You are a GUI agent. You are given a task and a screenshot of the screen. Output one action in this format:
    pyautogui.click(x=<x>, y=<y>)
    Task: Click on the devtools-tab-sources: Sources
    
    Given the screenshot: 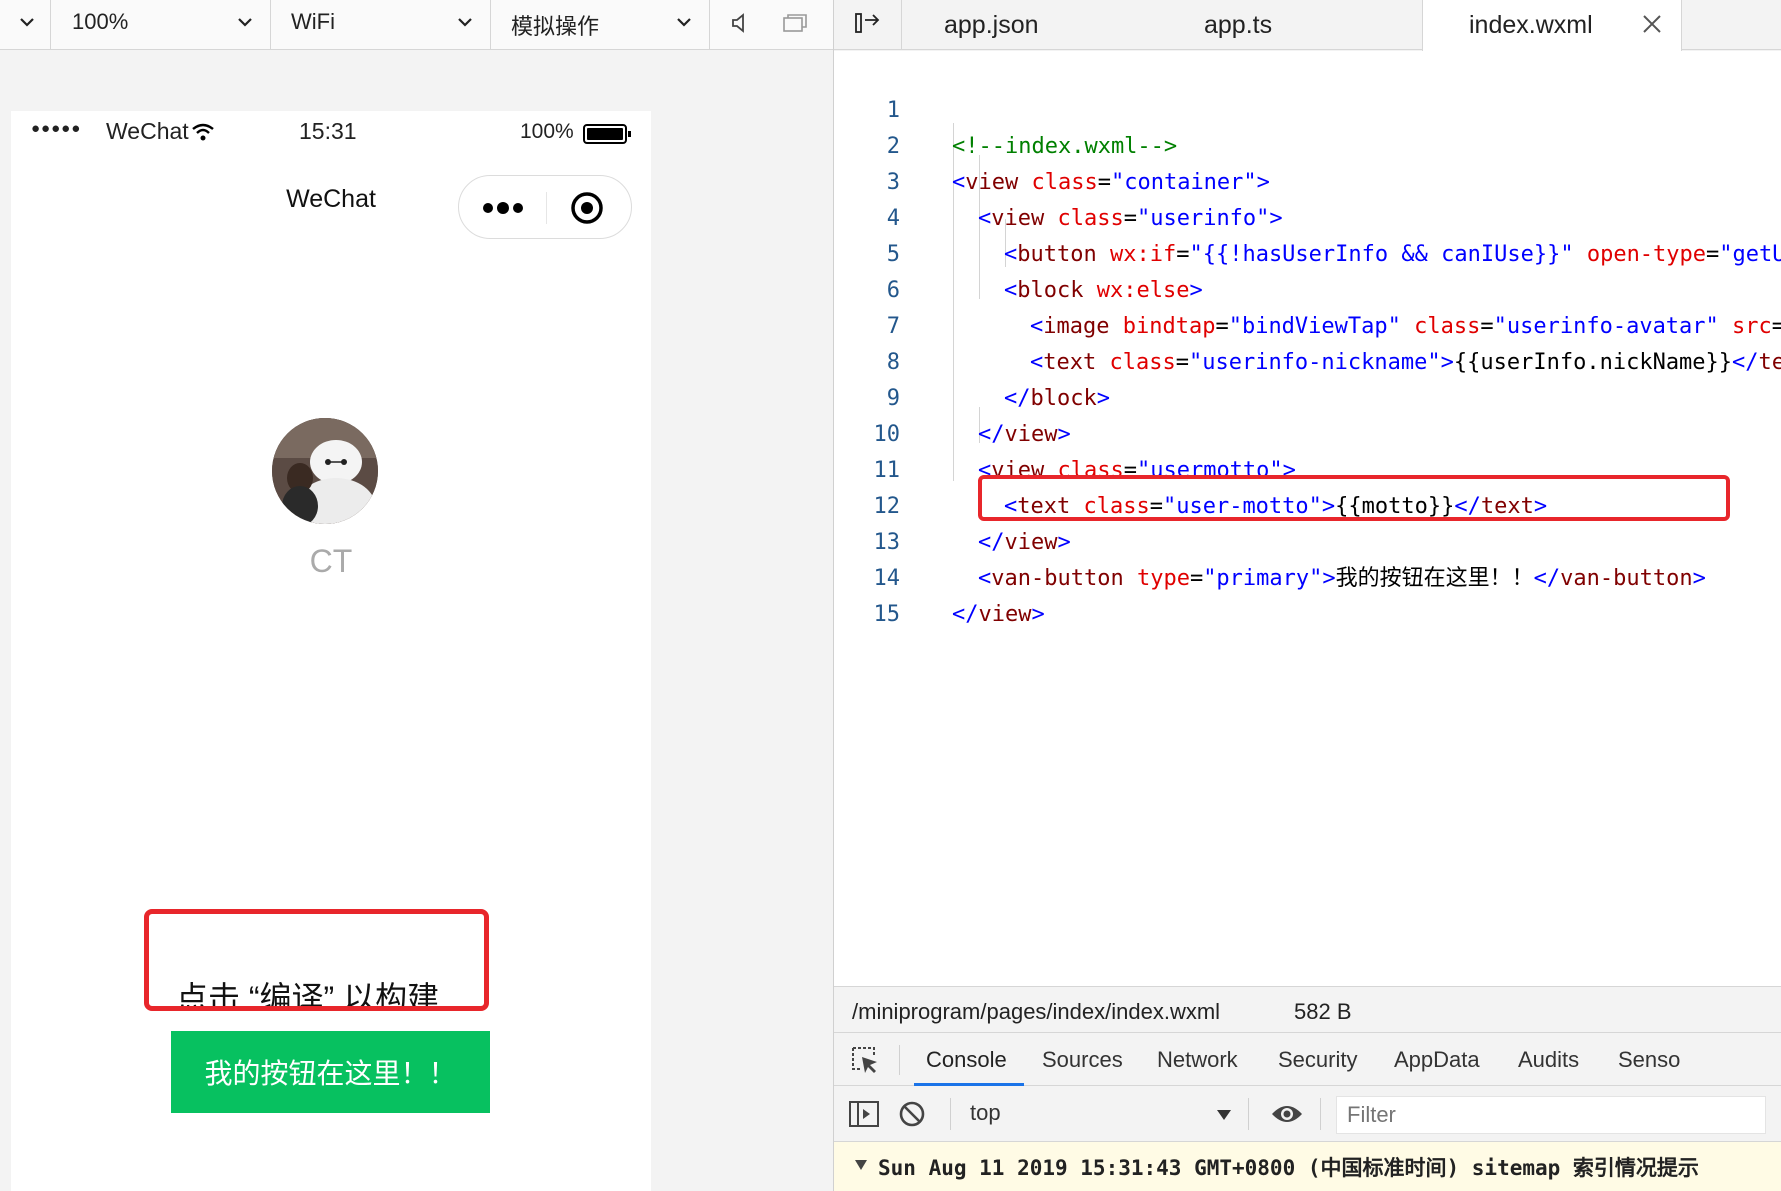 What is the action you would take?
    pyautogui.click(x=1082, y=1060)
    